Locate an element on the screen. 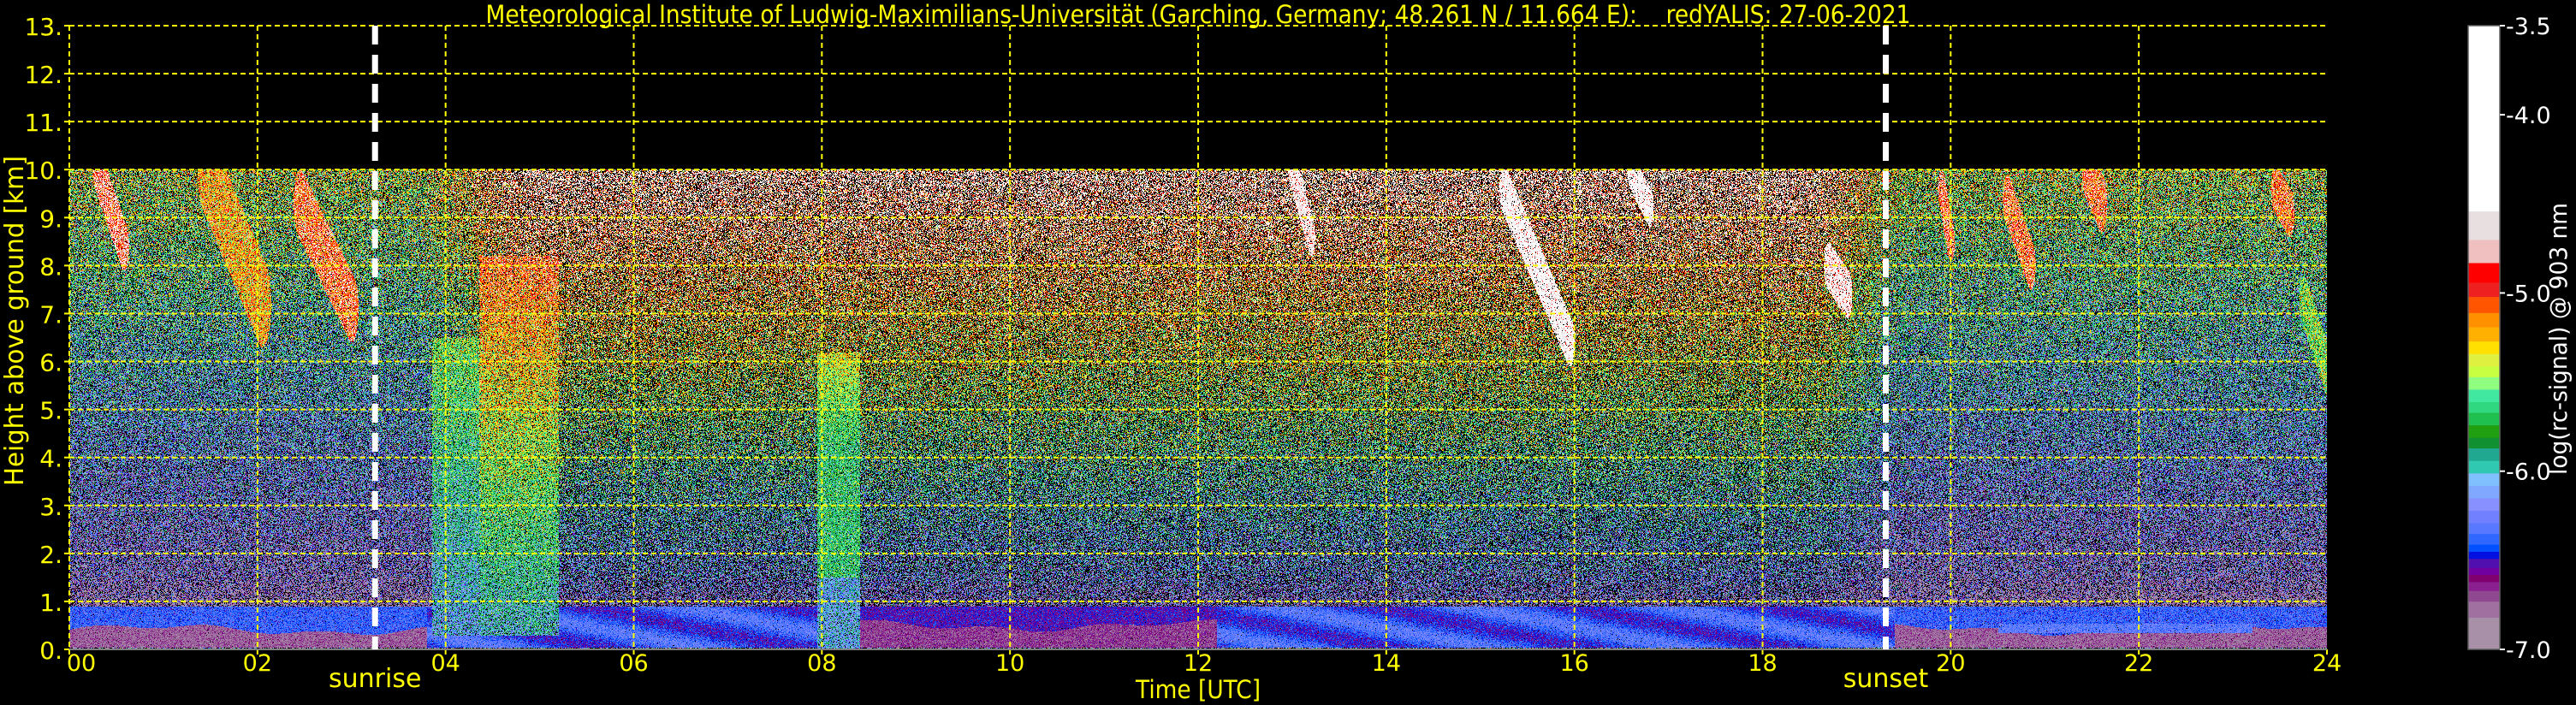 The height and width of the screenshot is (705, 2576). x-tick-label: 16 is located at coordinates (1573, 663).